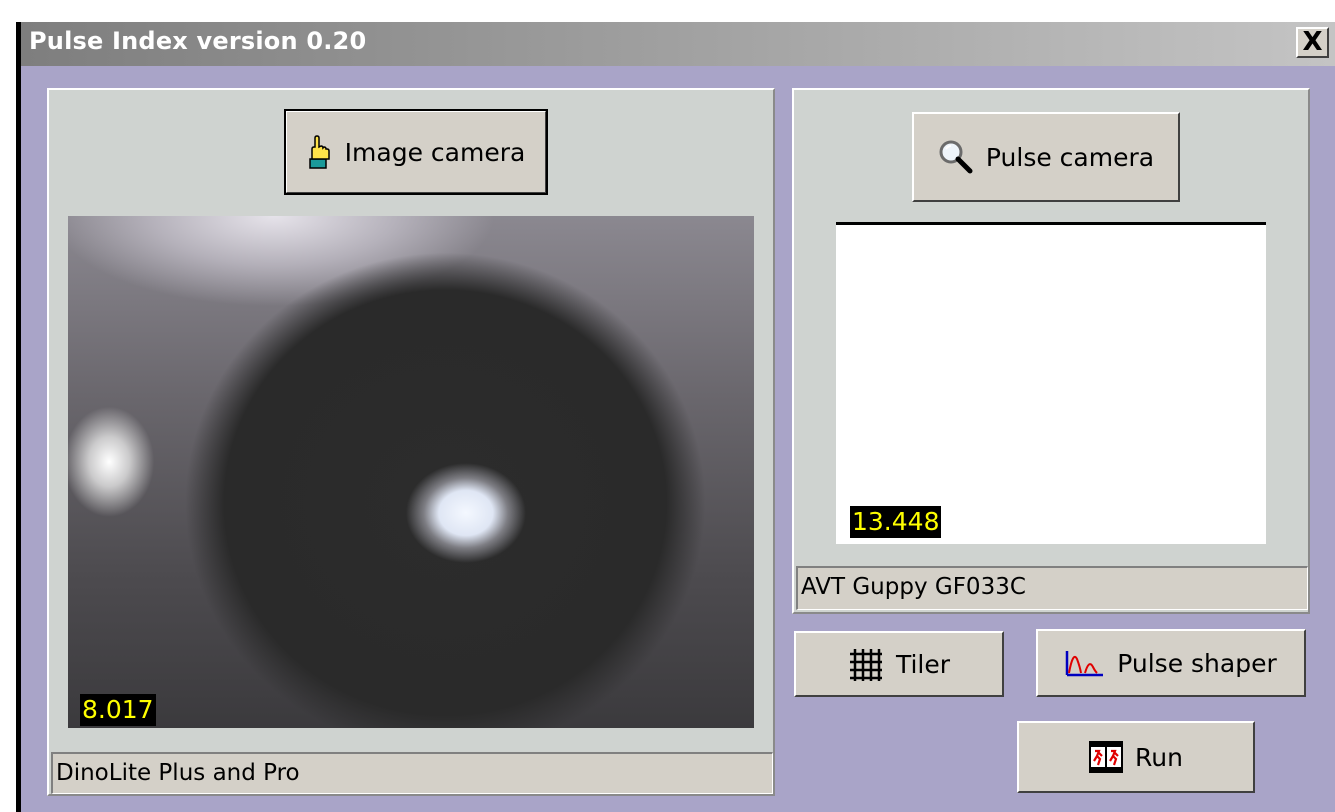  Describe the element at coordinates (896, 522) in the screenshot. I see `pulse-readout: 13.448` at that location.